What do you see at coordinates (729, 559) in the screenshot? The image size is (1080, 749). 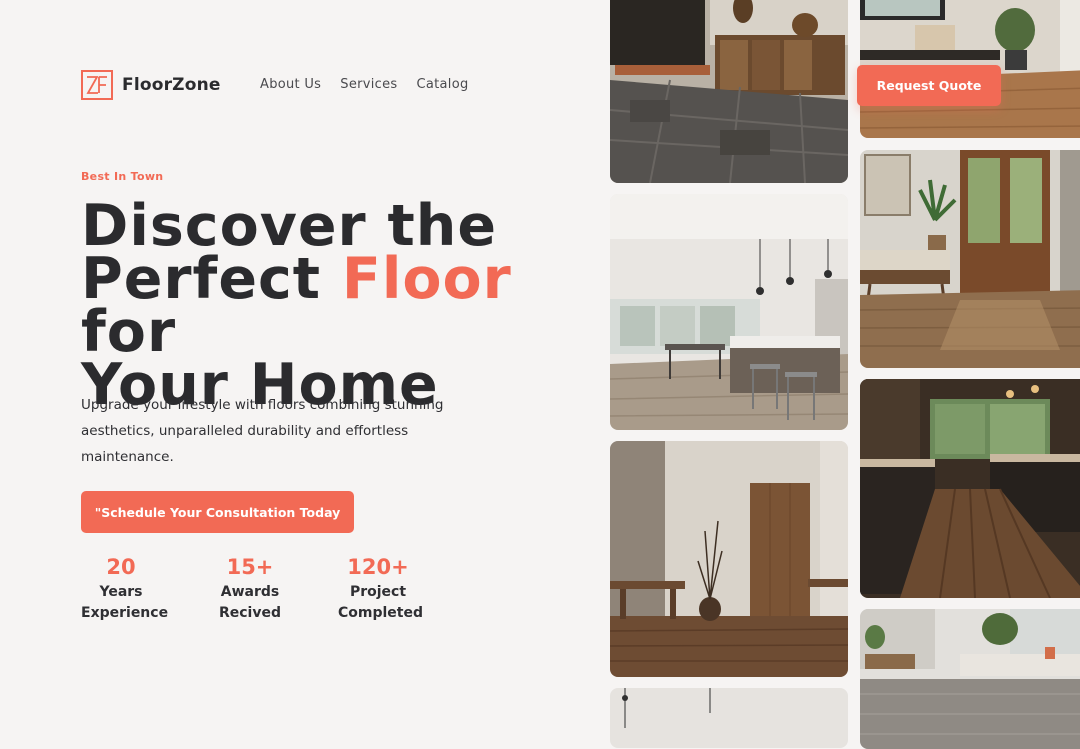 I see `photo-wooden-door-room` at bounding box center [729, 559].